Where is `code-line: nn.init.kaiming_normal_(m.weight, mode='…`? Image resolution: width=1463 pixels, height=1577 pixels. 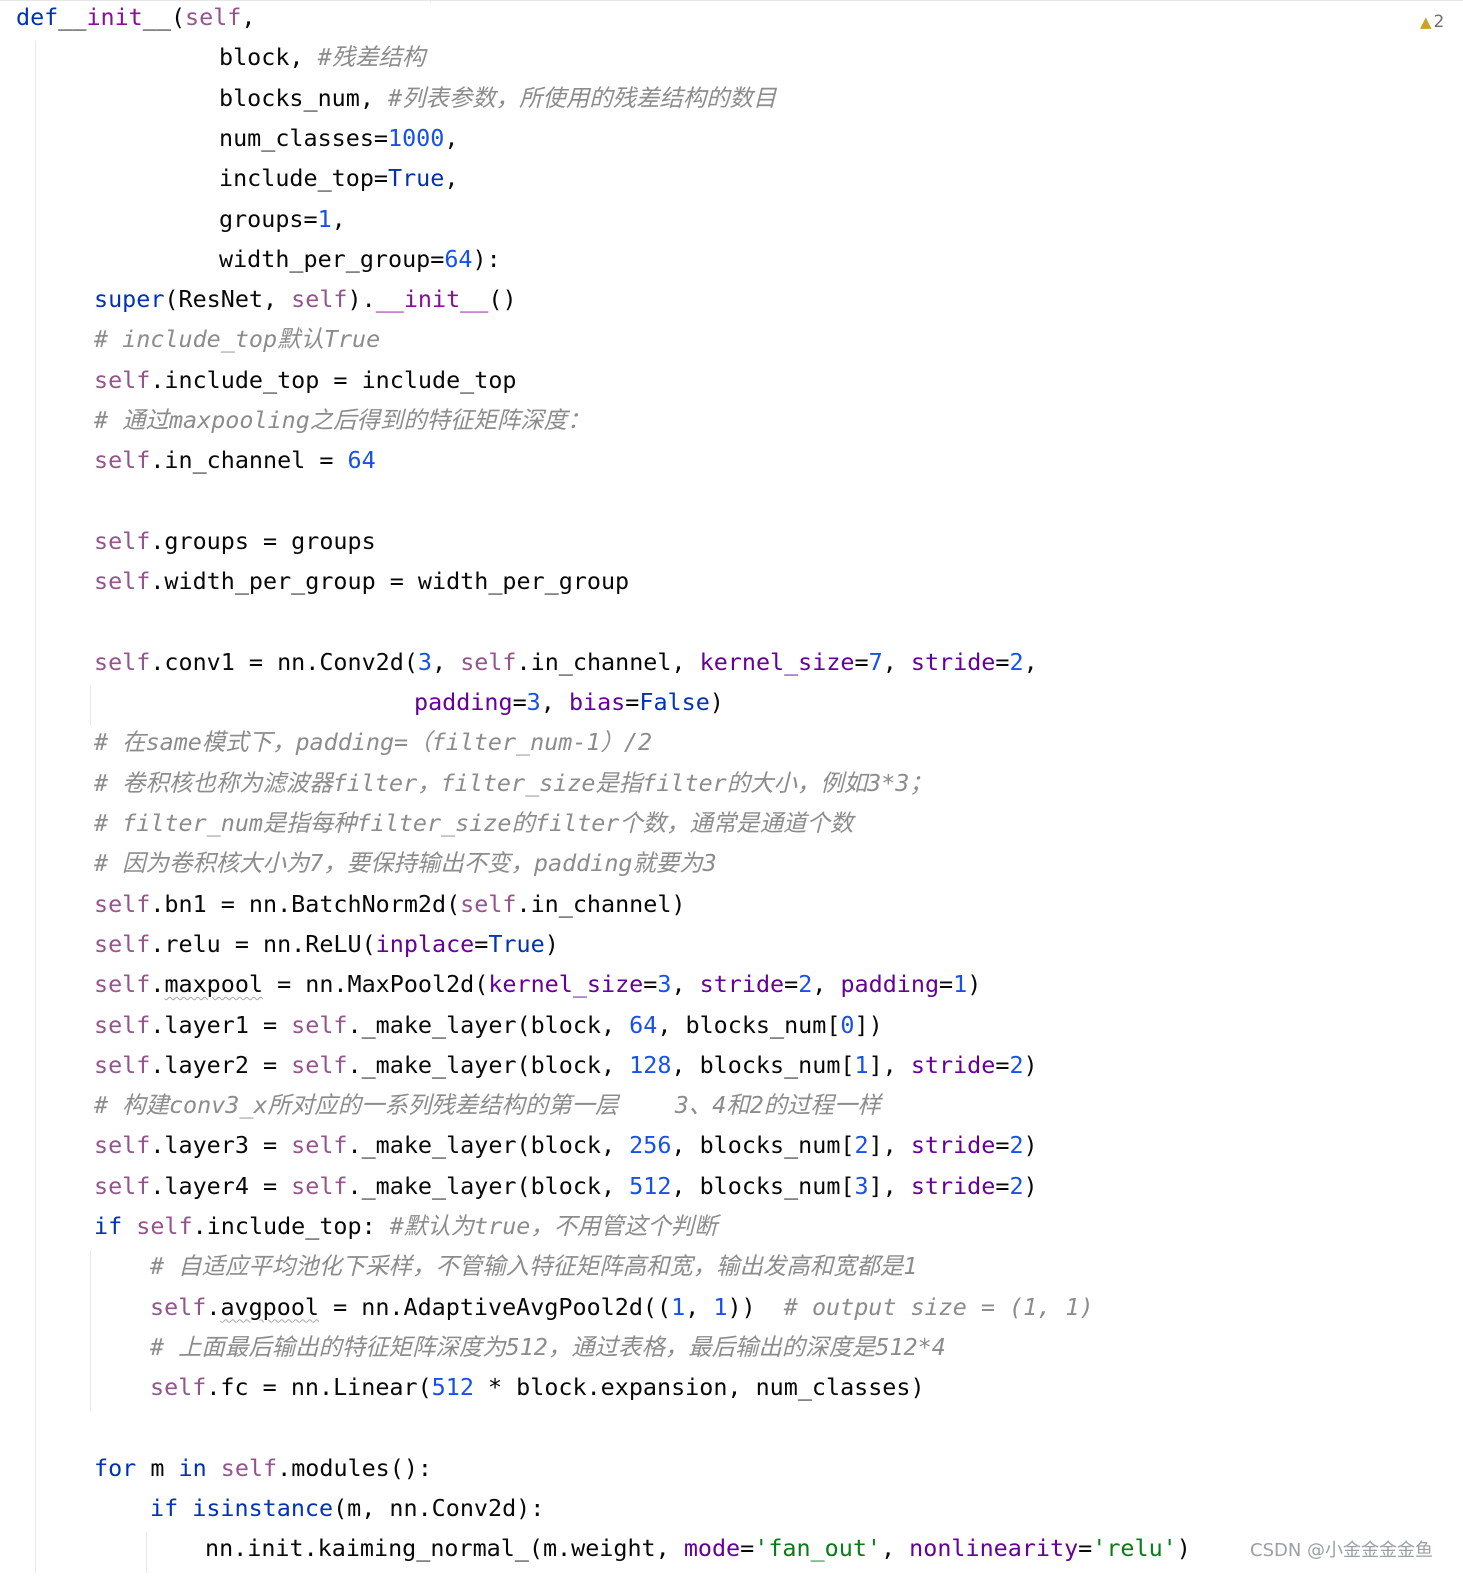
code-line: nn.init.kaiming_normal_(m.weight, mode='… is located at coordinates (698, 1548).